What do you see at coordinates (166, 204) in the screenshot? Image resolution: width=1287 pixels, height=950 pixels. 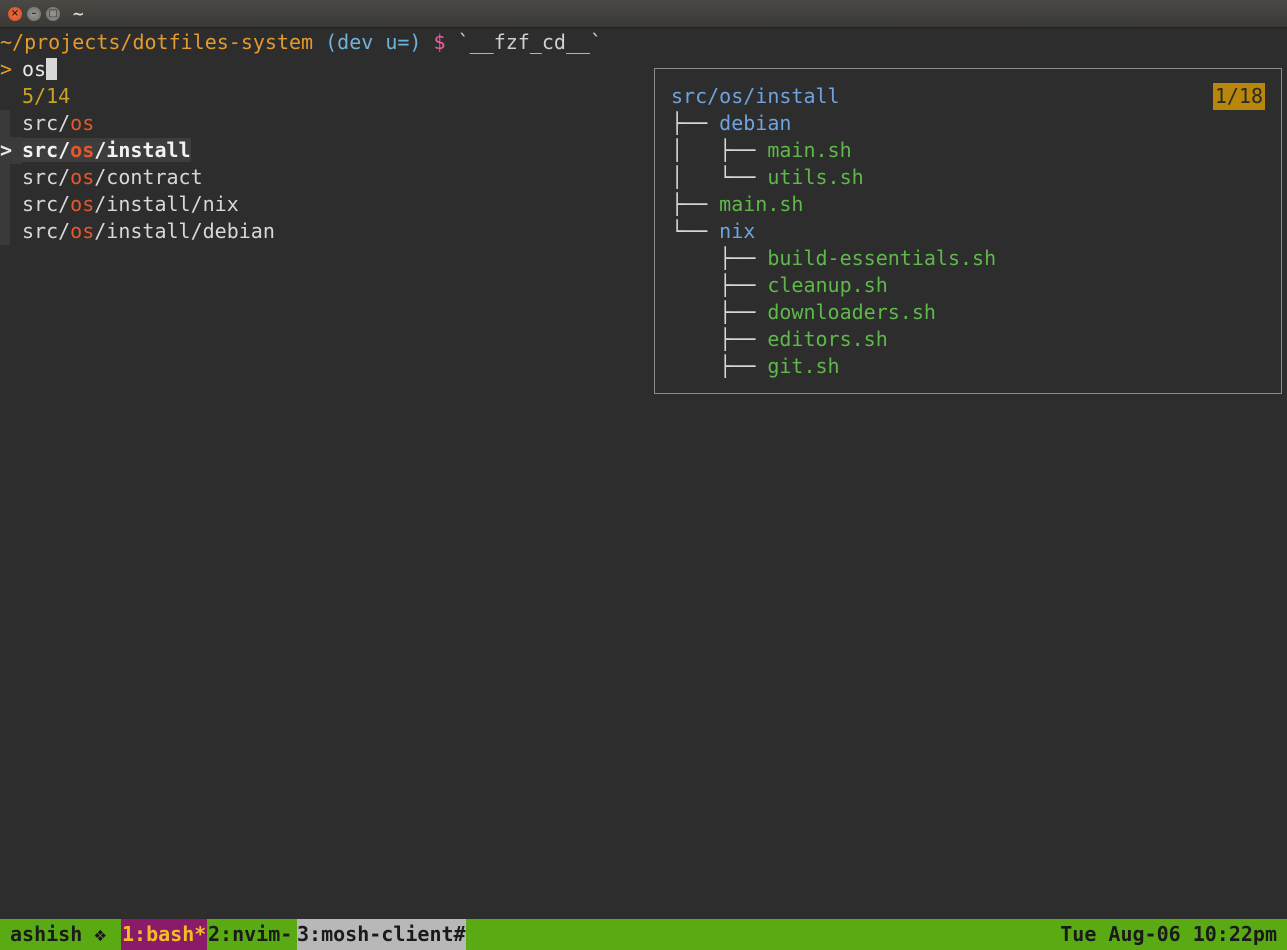 I see `fzf-item-suffix: /install/nix` at bounding box center [166, 204].